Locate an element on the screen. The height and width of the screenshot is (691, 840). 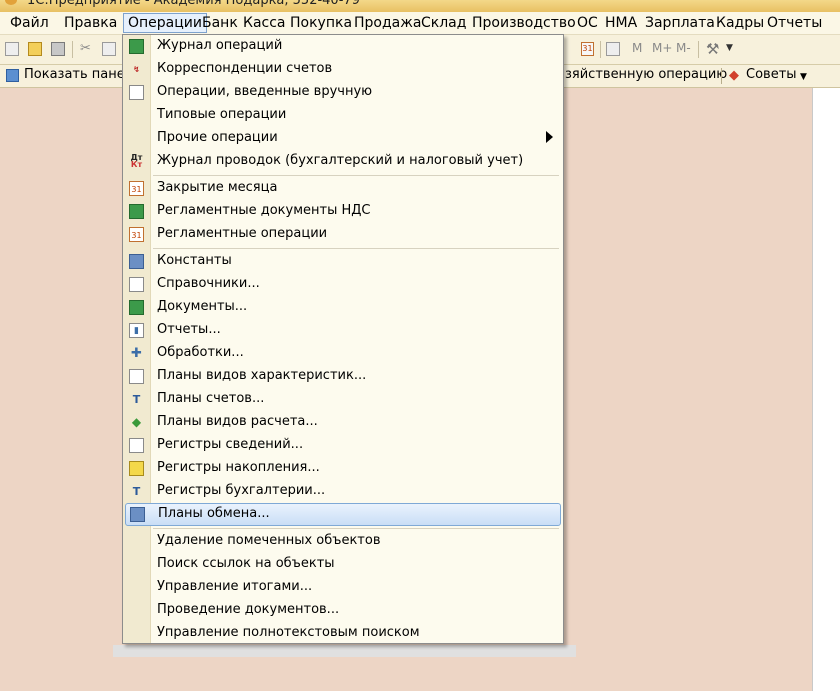
advice-tip-icon: ◆ is located at coordinates (734, 75).